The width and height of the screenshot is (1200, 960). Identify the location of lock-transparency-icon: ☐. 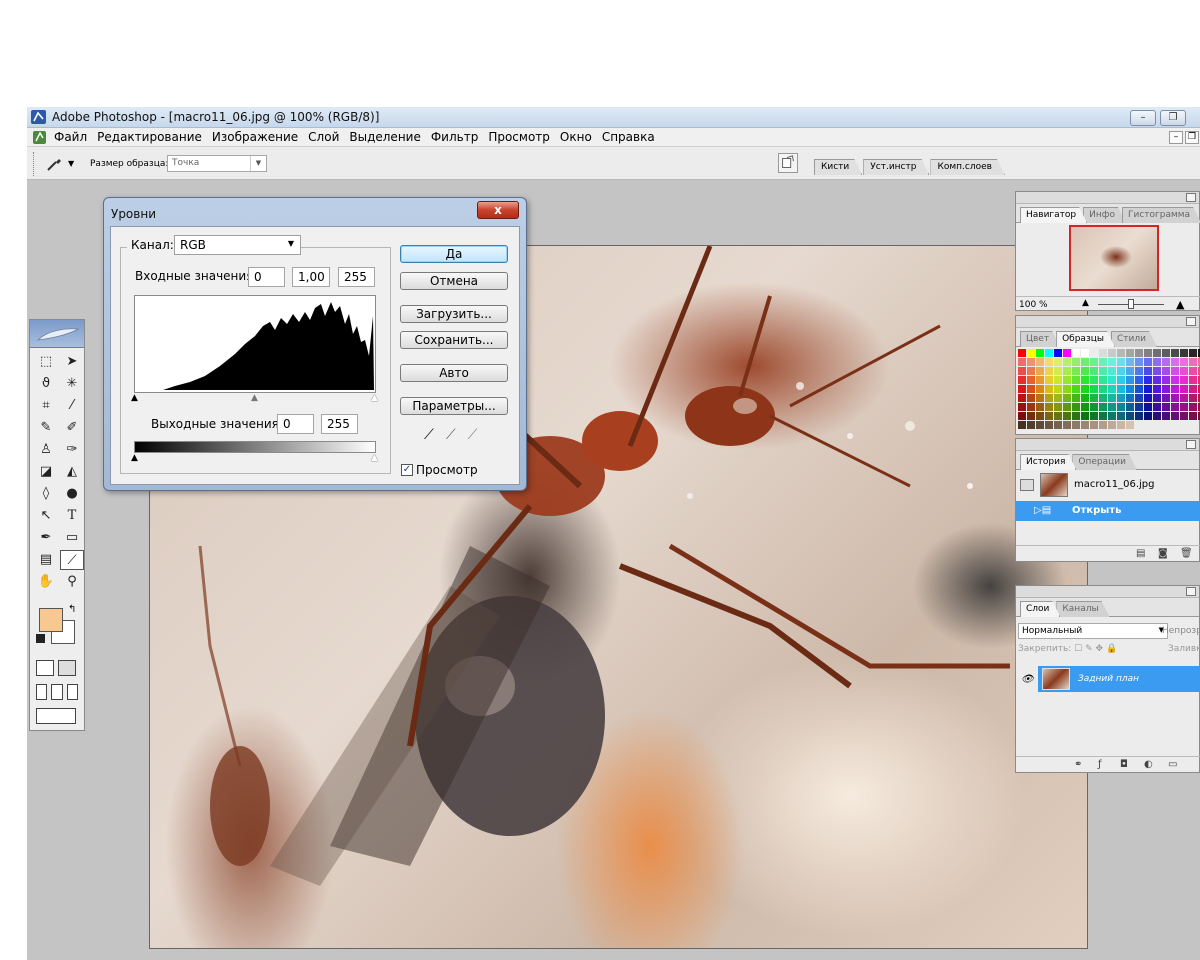
(1078, 649).